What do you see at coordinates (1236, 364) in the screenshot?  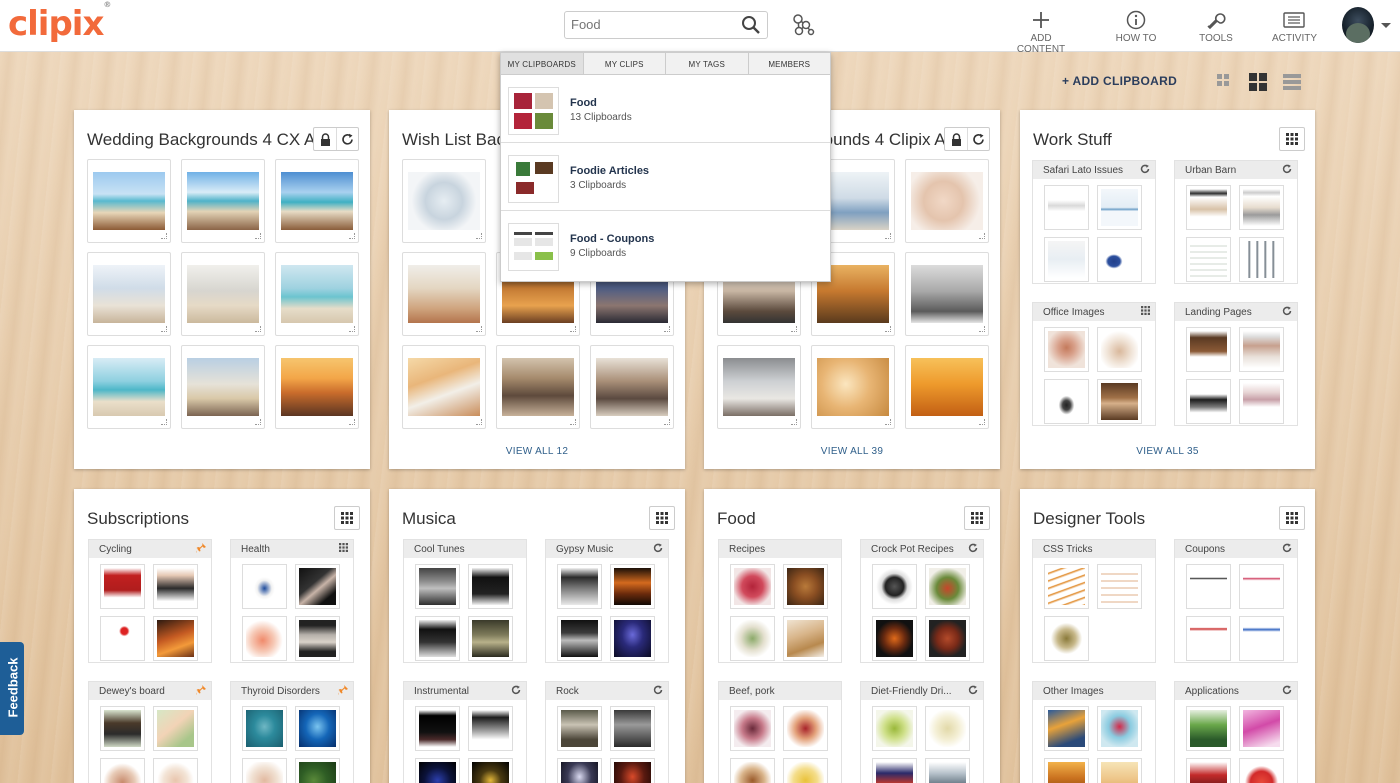 I see `sub-clipboard: Landing Pages` at bounding box center [1236, 364].